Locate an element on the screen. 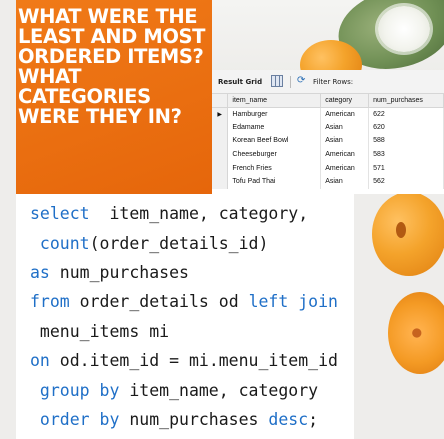 The height and width of the screenshot is (439, 444). code-line: select item_name, category, is located at coordinates (169, 214).